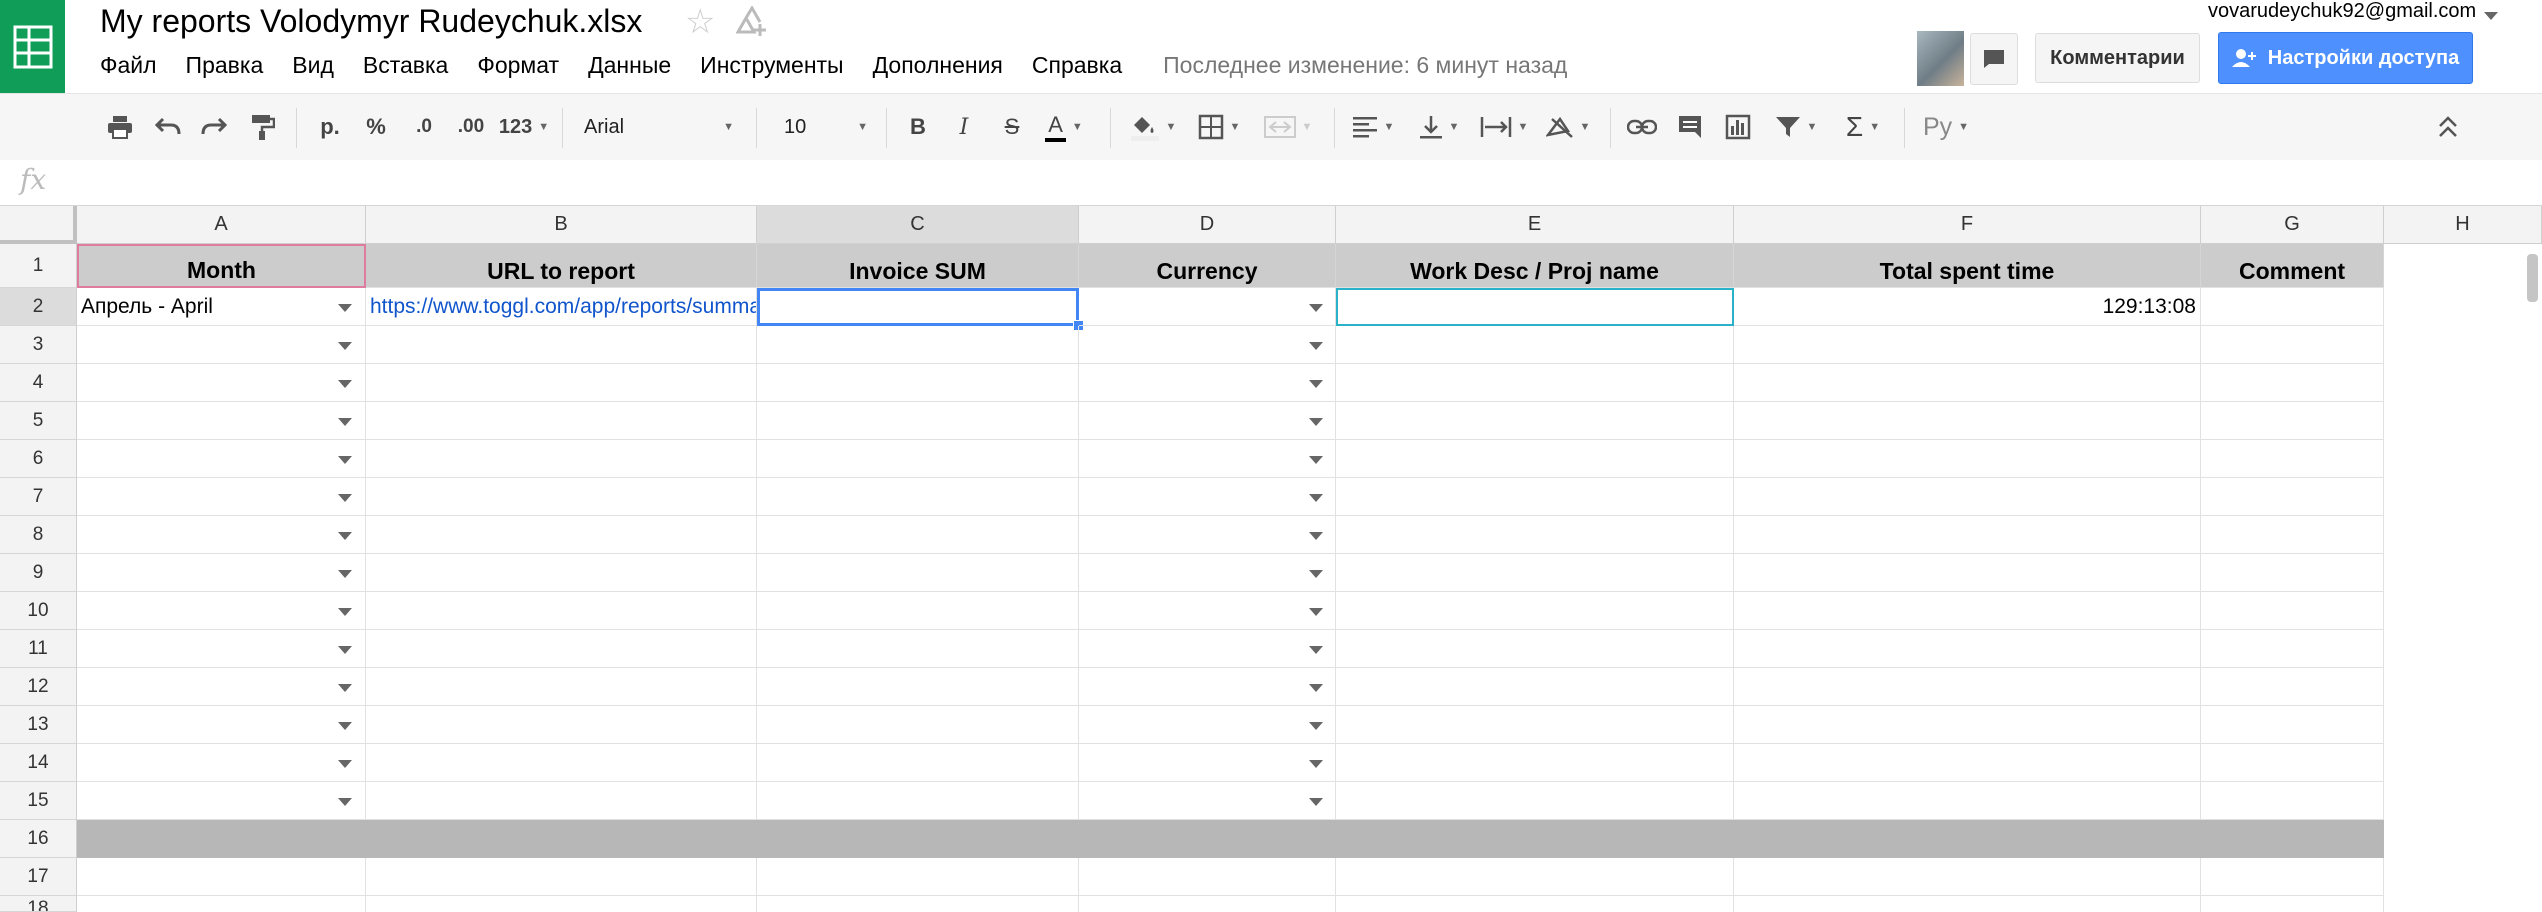  What do you see at coordinates (1064, 127) in the screenshot?
I see `text-color-button: A ▼` at bounding box center [1064, 127].